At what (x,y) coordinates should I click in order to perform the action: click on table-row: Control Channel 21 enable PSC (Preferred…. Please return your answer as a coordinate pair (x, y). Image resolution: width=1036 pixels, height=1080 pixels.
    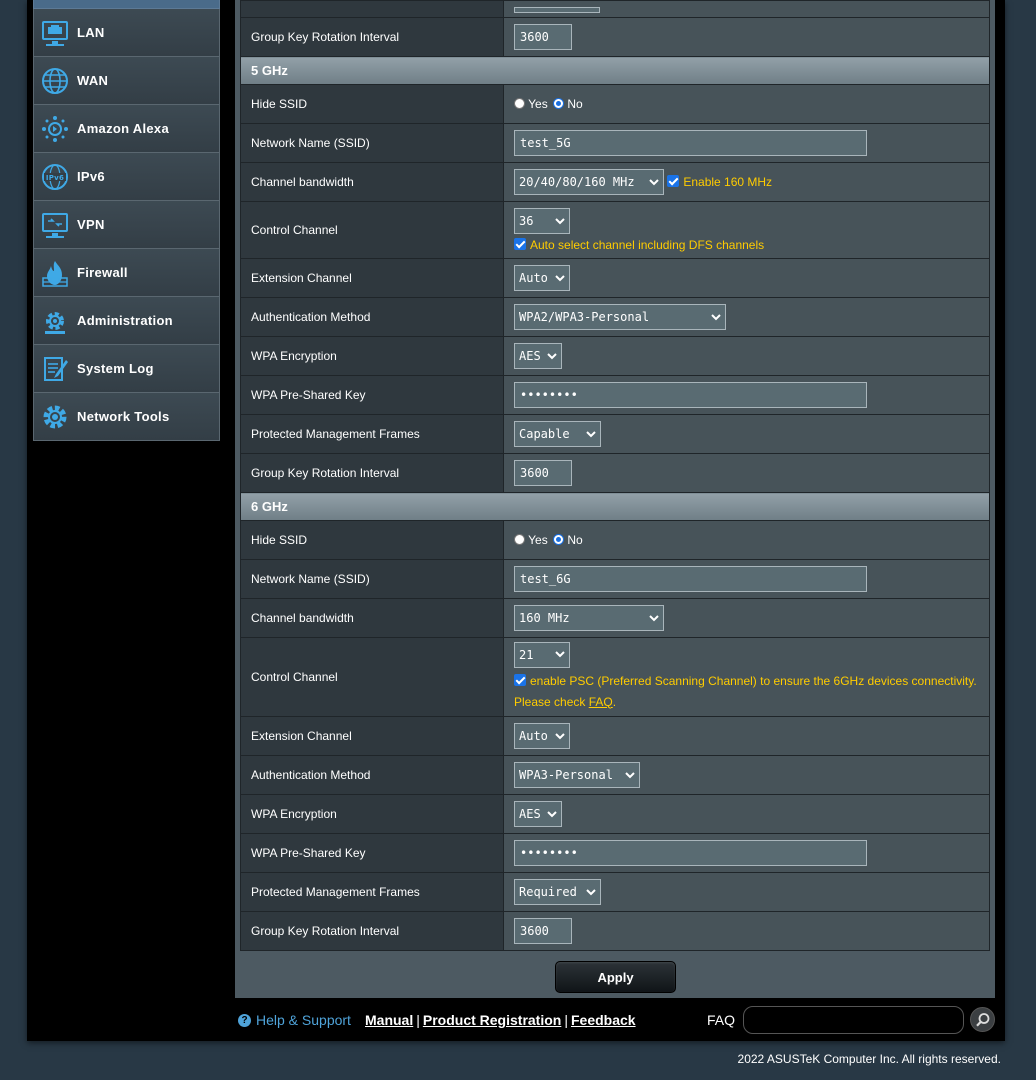
    Looking at the image, I should click on (615, 677).